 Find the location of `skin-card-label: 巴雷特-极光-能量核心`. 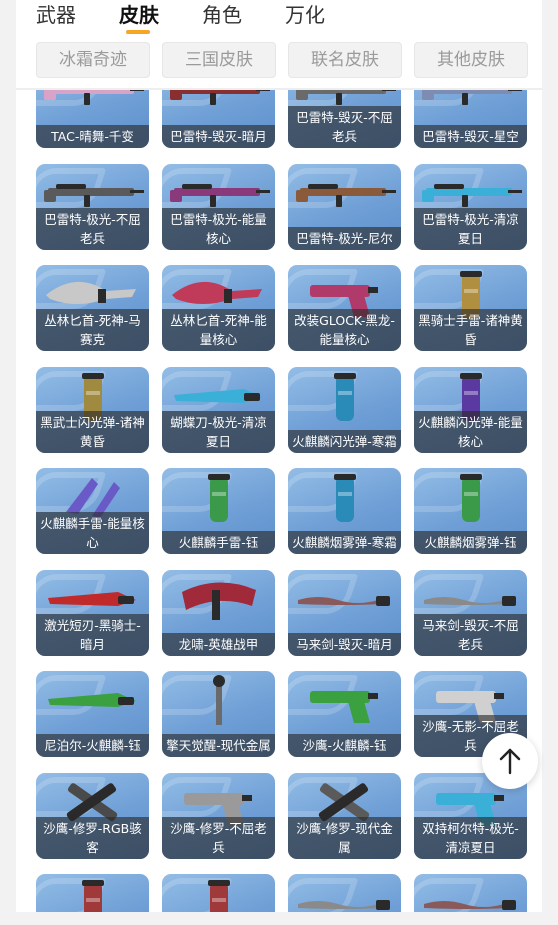

skin-card-label: 巴雷特-极光-能量核心 is located at coordinates (218, 228).